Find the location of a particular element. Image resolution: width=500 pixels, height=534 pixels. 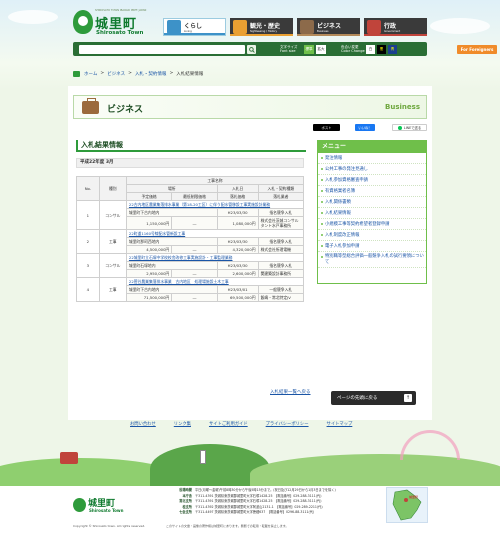

menu-item: 入札関係書類 is located at coordinates (372, 202).